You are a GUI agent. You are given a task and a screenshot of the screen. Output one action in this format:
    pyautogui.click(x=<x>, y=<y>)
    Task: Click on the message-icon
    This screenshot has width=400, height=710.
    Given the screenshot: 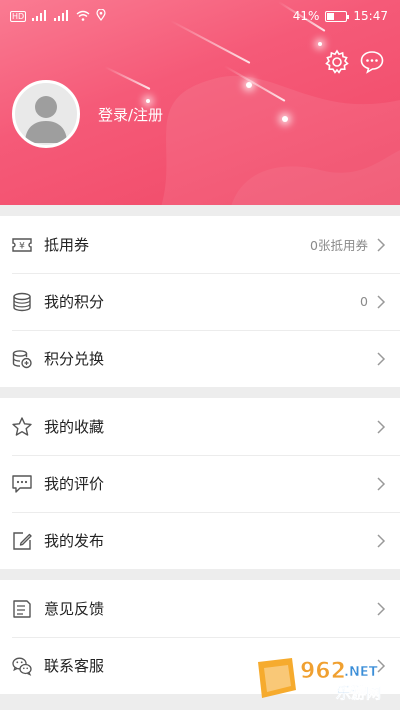 What is the action you would take?
    pyautogui.click(x=372, y=62)
    